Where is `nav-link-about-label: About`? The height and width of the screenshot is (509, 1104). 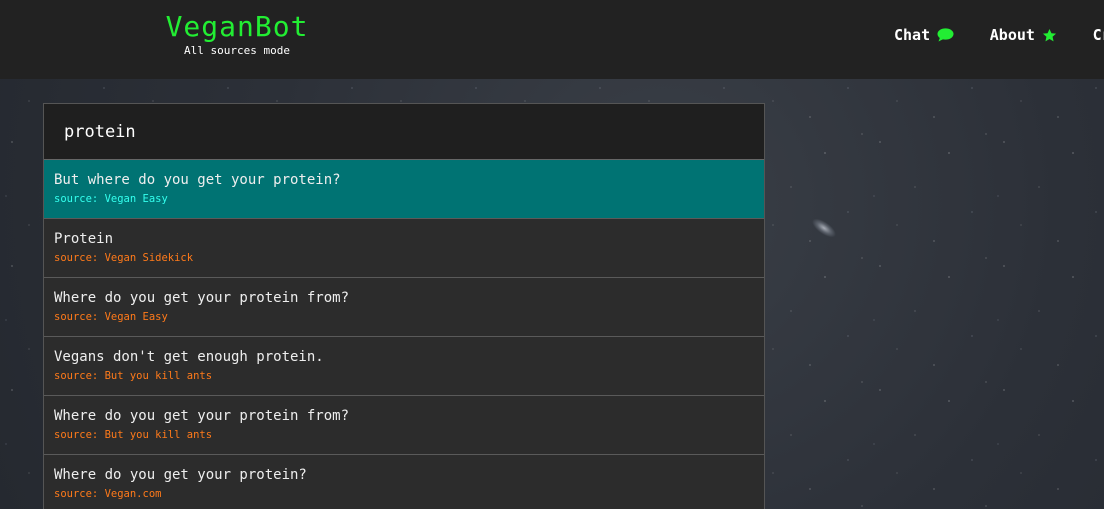 nav-link-about-label: About is located at coordinates (1012, 35).